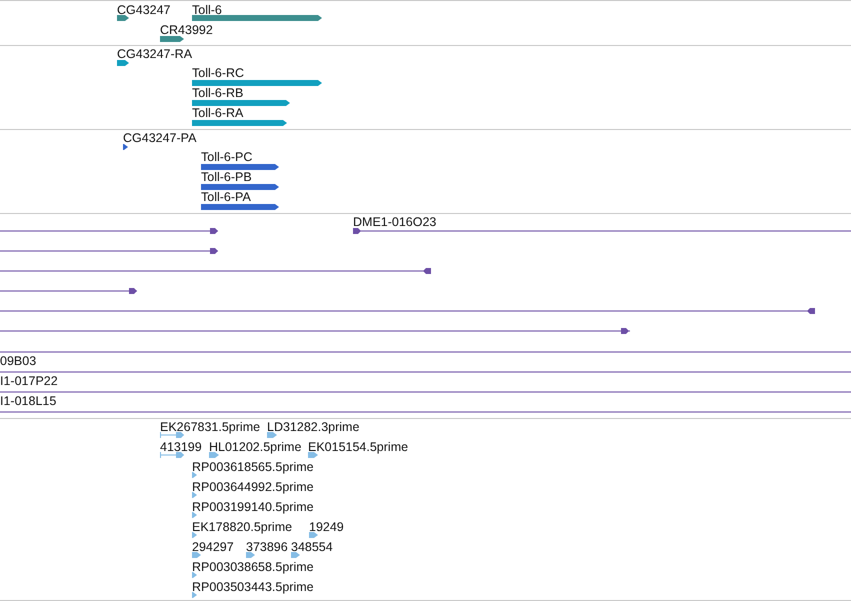 The width and height of the screenshot is (851, 601). Describe the element at coordinates (154, 54) in the screenshot. I see `feature-label: CG43247-RA` at that location.